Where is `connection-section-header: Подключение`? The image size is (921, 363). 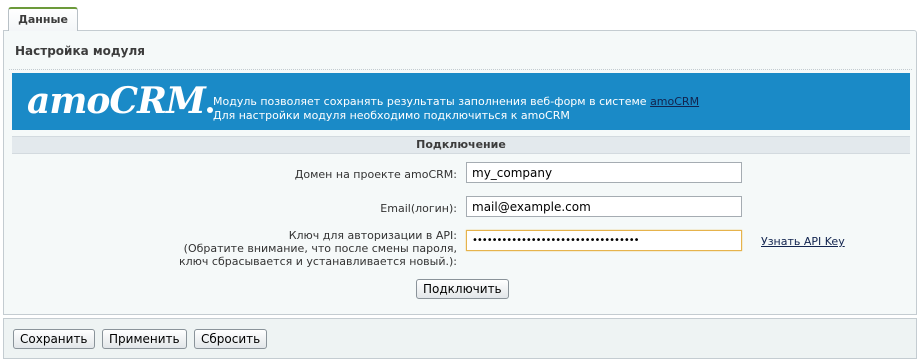 connection-section-header: Подключение is located at coordinates (461, 145).